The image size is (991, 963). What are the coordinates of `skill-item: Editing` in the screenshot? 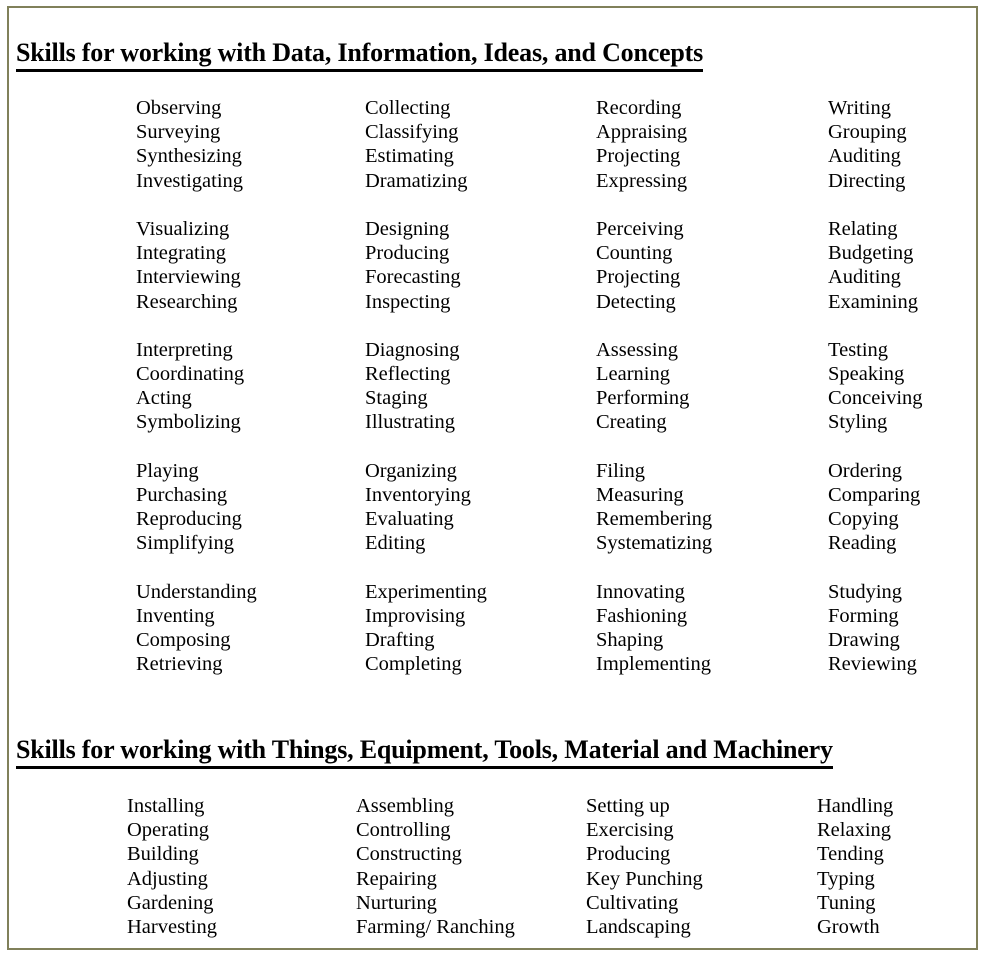 It's located at (395, 543).